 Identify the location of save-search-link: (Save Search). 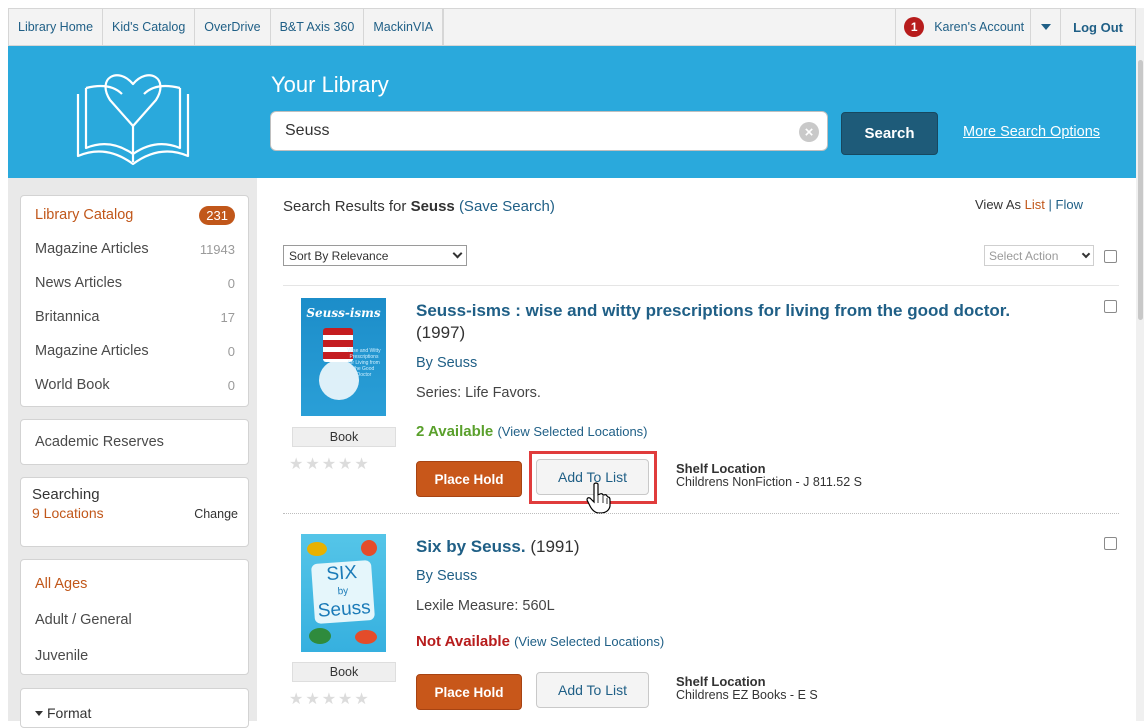
(507, 206).